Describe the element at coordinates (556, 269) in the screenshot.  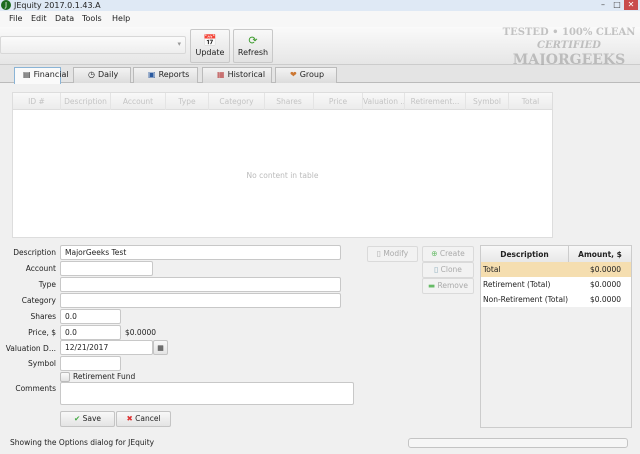
I see `summary-row: Total $0.0000` at that location.